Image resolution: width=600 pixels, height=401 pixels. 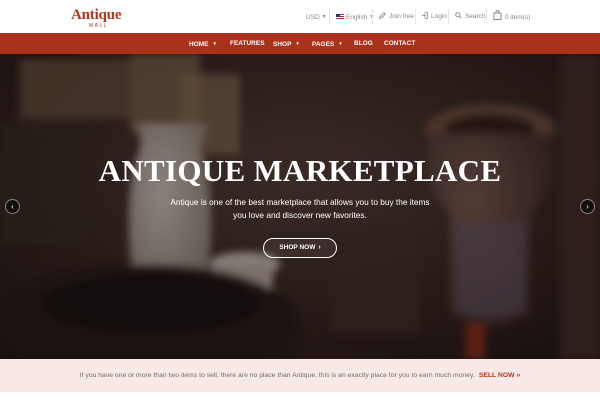 I want to click on nav-item-home: HOME ▼, so click(x=203, y=43).